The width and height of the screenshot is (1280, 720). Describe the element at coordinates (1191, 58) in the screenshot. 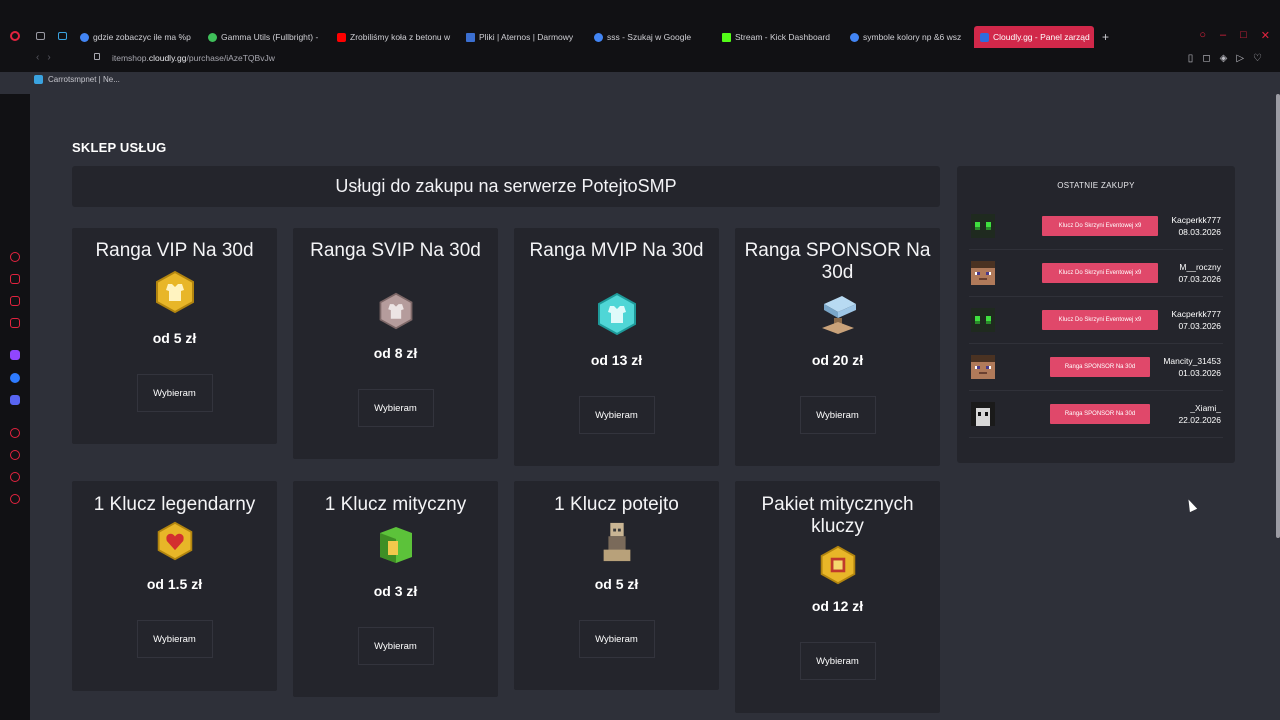

I see `bookmark-icon: ▯` at that location.